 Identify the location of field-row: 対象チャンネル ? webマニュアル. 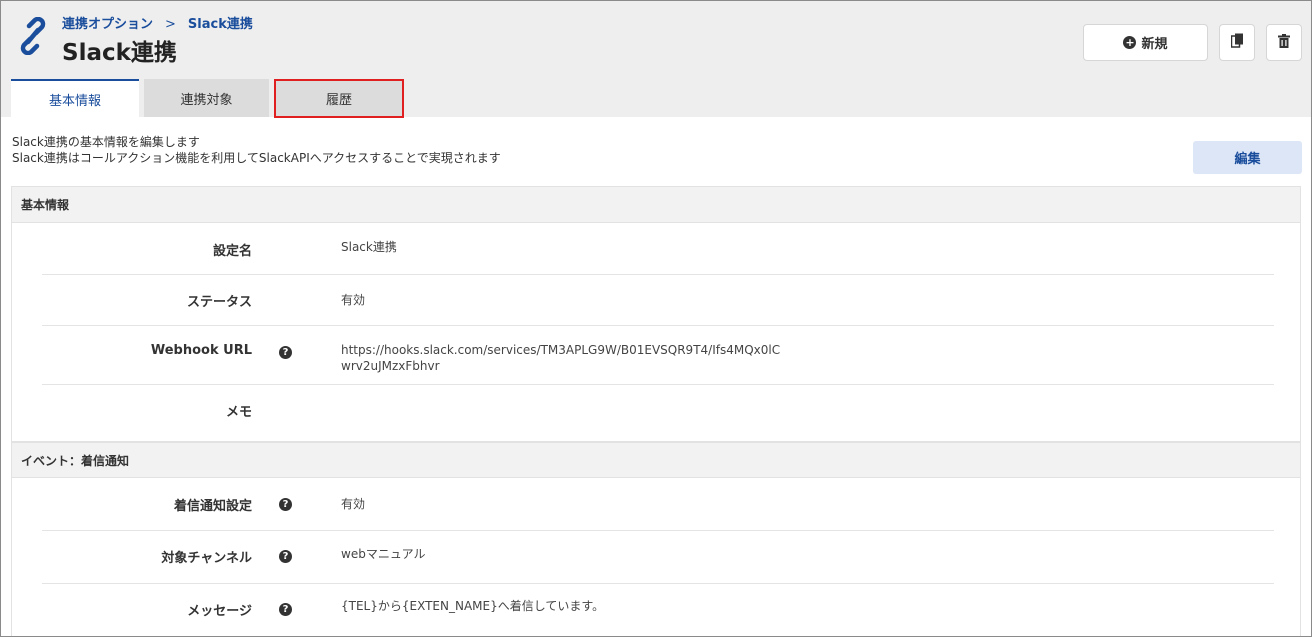
(658, 557).